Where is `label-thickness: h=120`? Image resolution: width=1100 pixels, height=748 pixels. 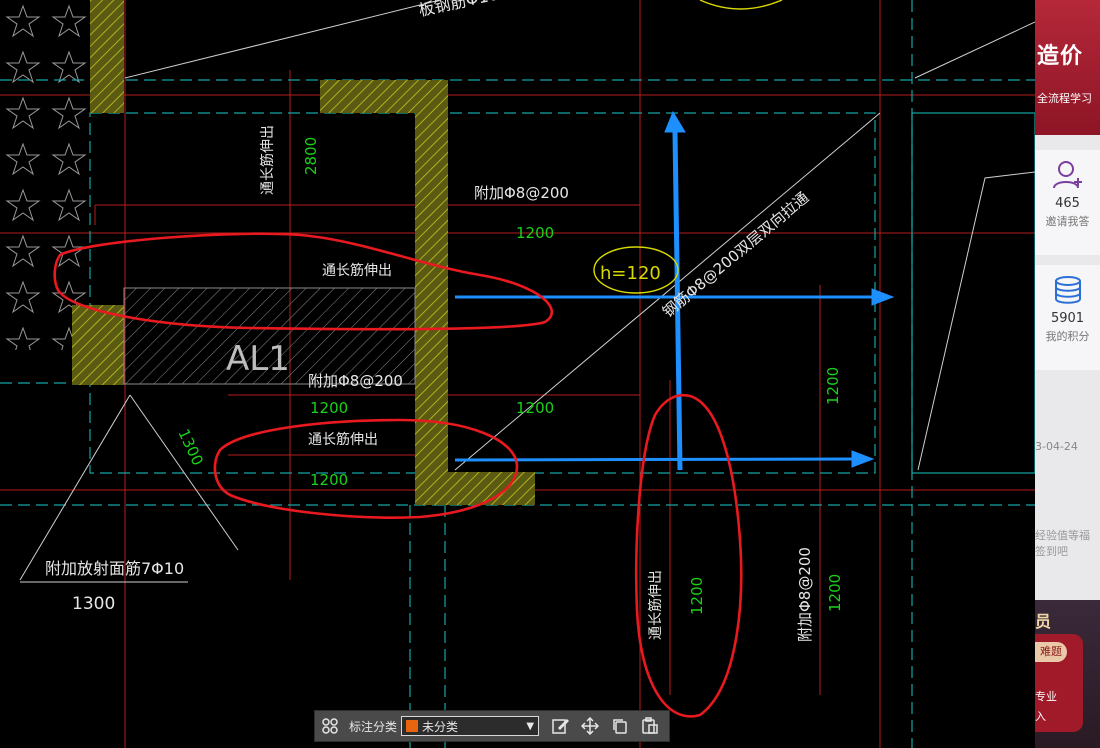
label-thickness: h=120 is located at coordinates (630, 273).